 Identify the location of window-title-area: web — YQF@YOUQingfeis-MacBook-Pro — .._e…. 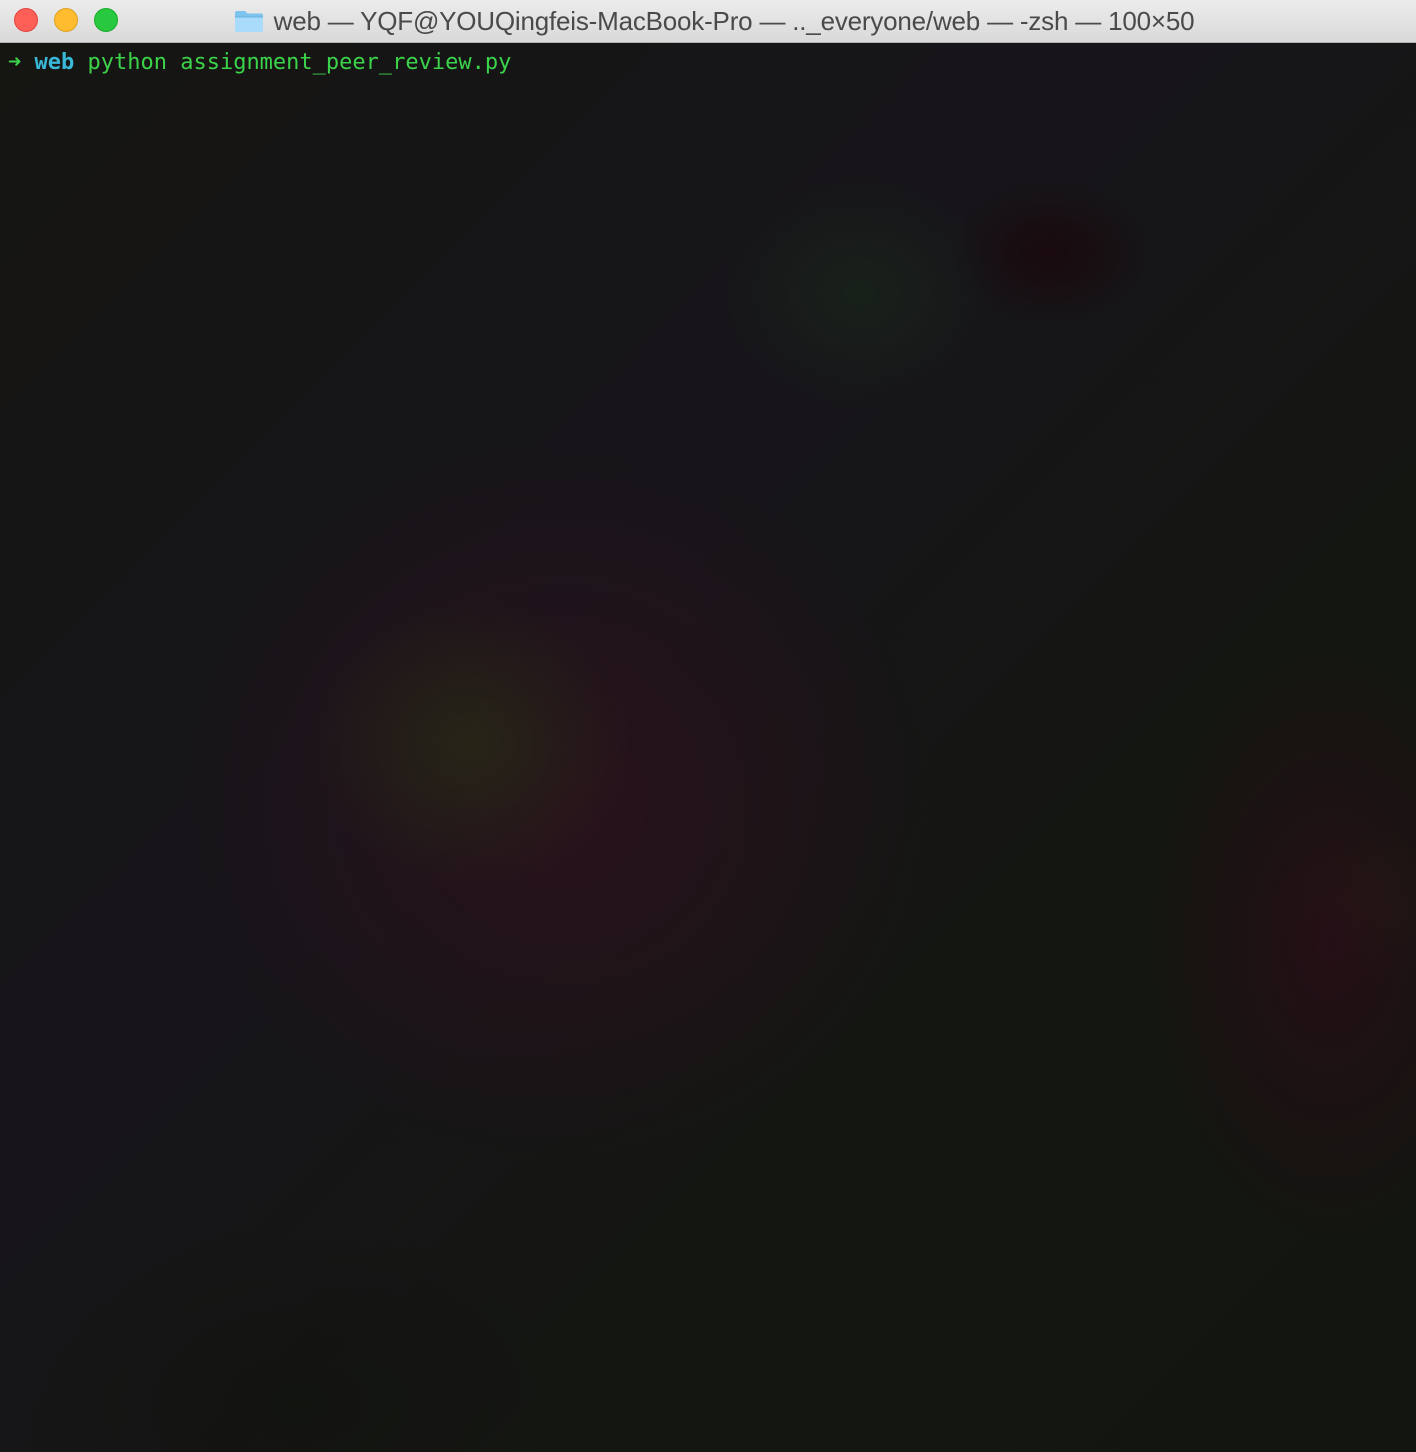
(708, 21).